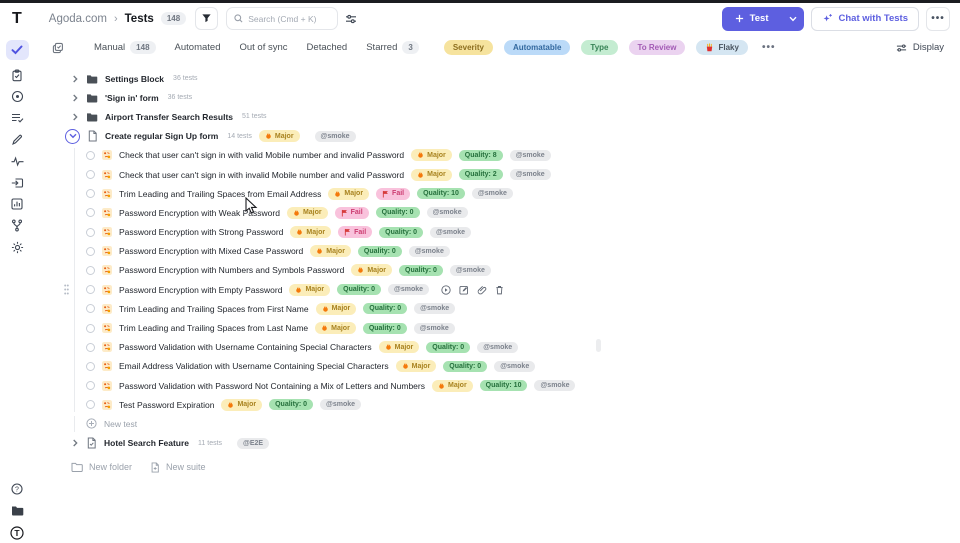 The width and height of the screenshot is (960, 543). Describe the element at coordinates (17, 204) in the screenshot. I see `sidebar-item-analytics` at that location.